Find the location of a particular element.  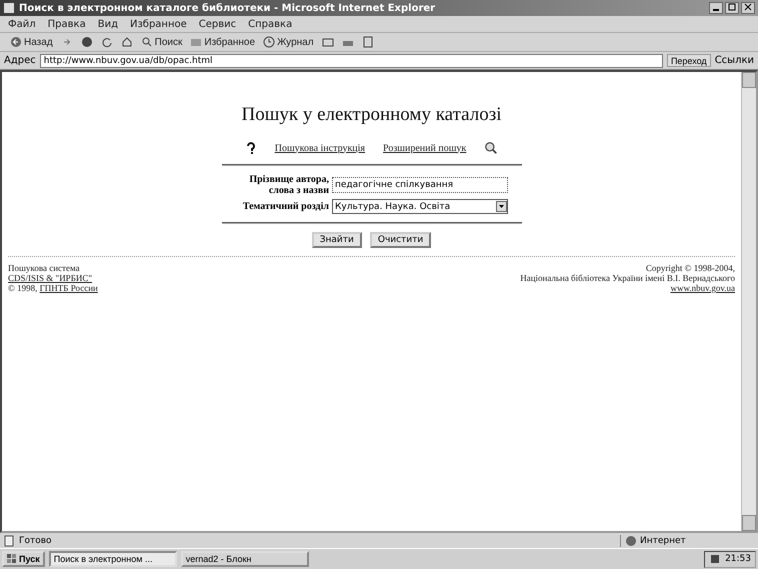

stop-icon is located at coordinates (86, 42).